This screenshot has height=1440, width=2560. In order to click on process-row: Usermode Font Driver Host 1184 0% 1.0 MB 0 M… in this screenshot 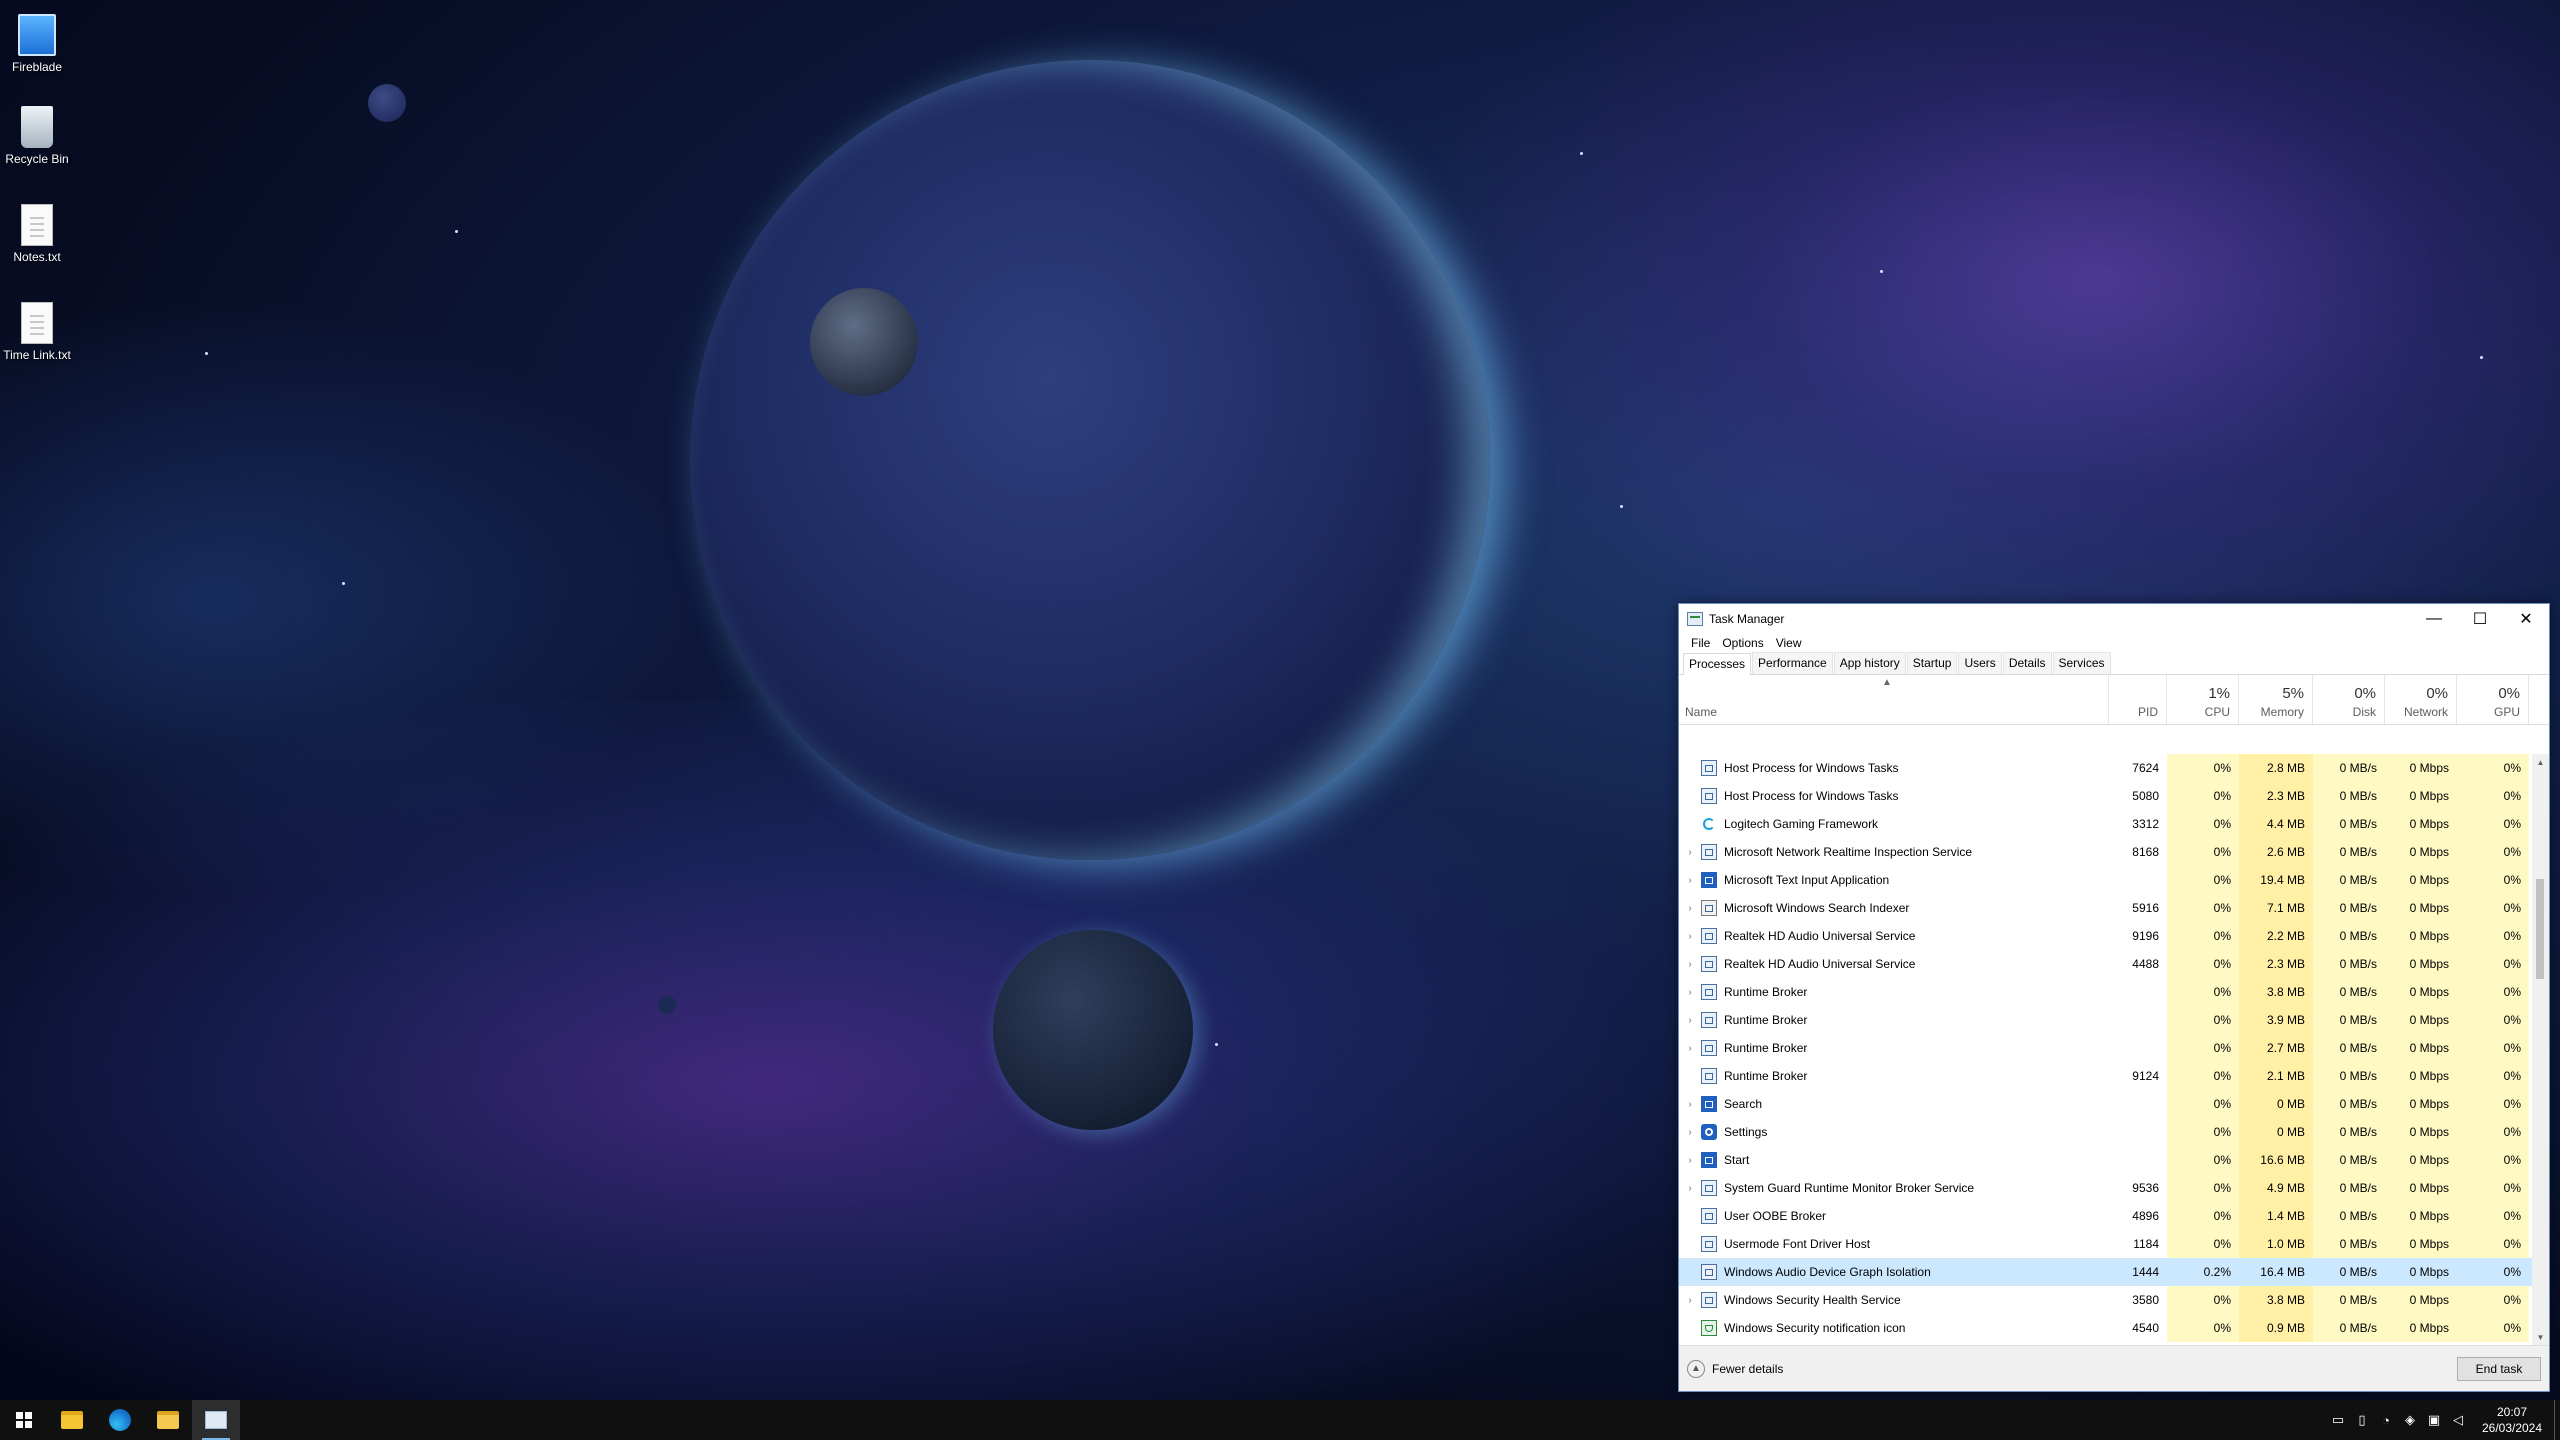, I will do `click(2106, 1244)`.